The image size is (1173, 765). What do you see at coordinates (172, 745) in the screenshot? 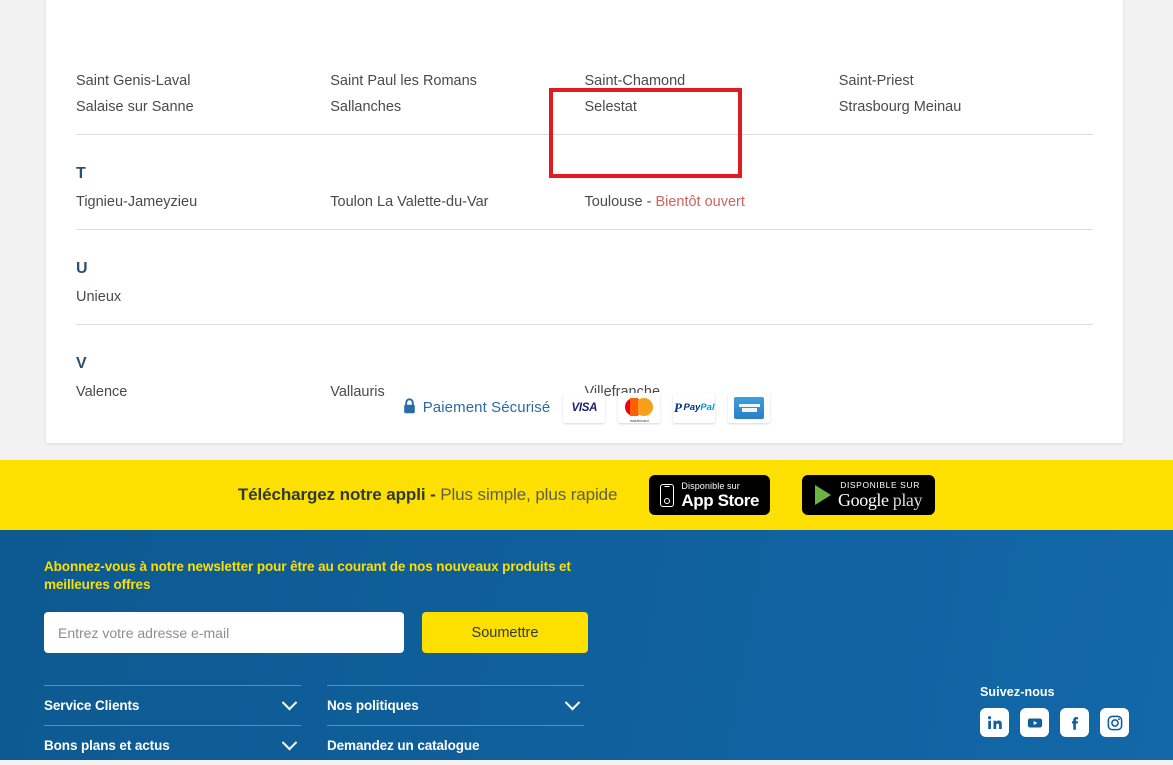
I see `footer-accordion-bons-plans: Bons plans et actus` at bounding box center [172, 745].